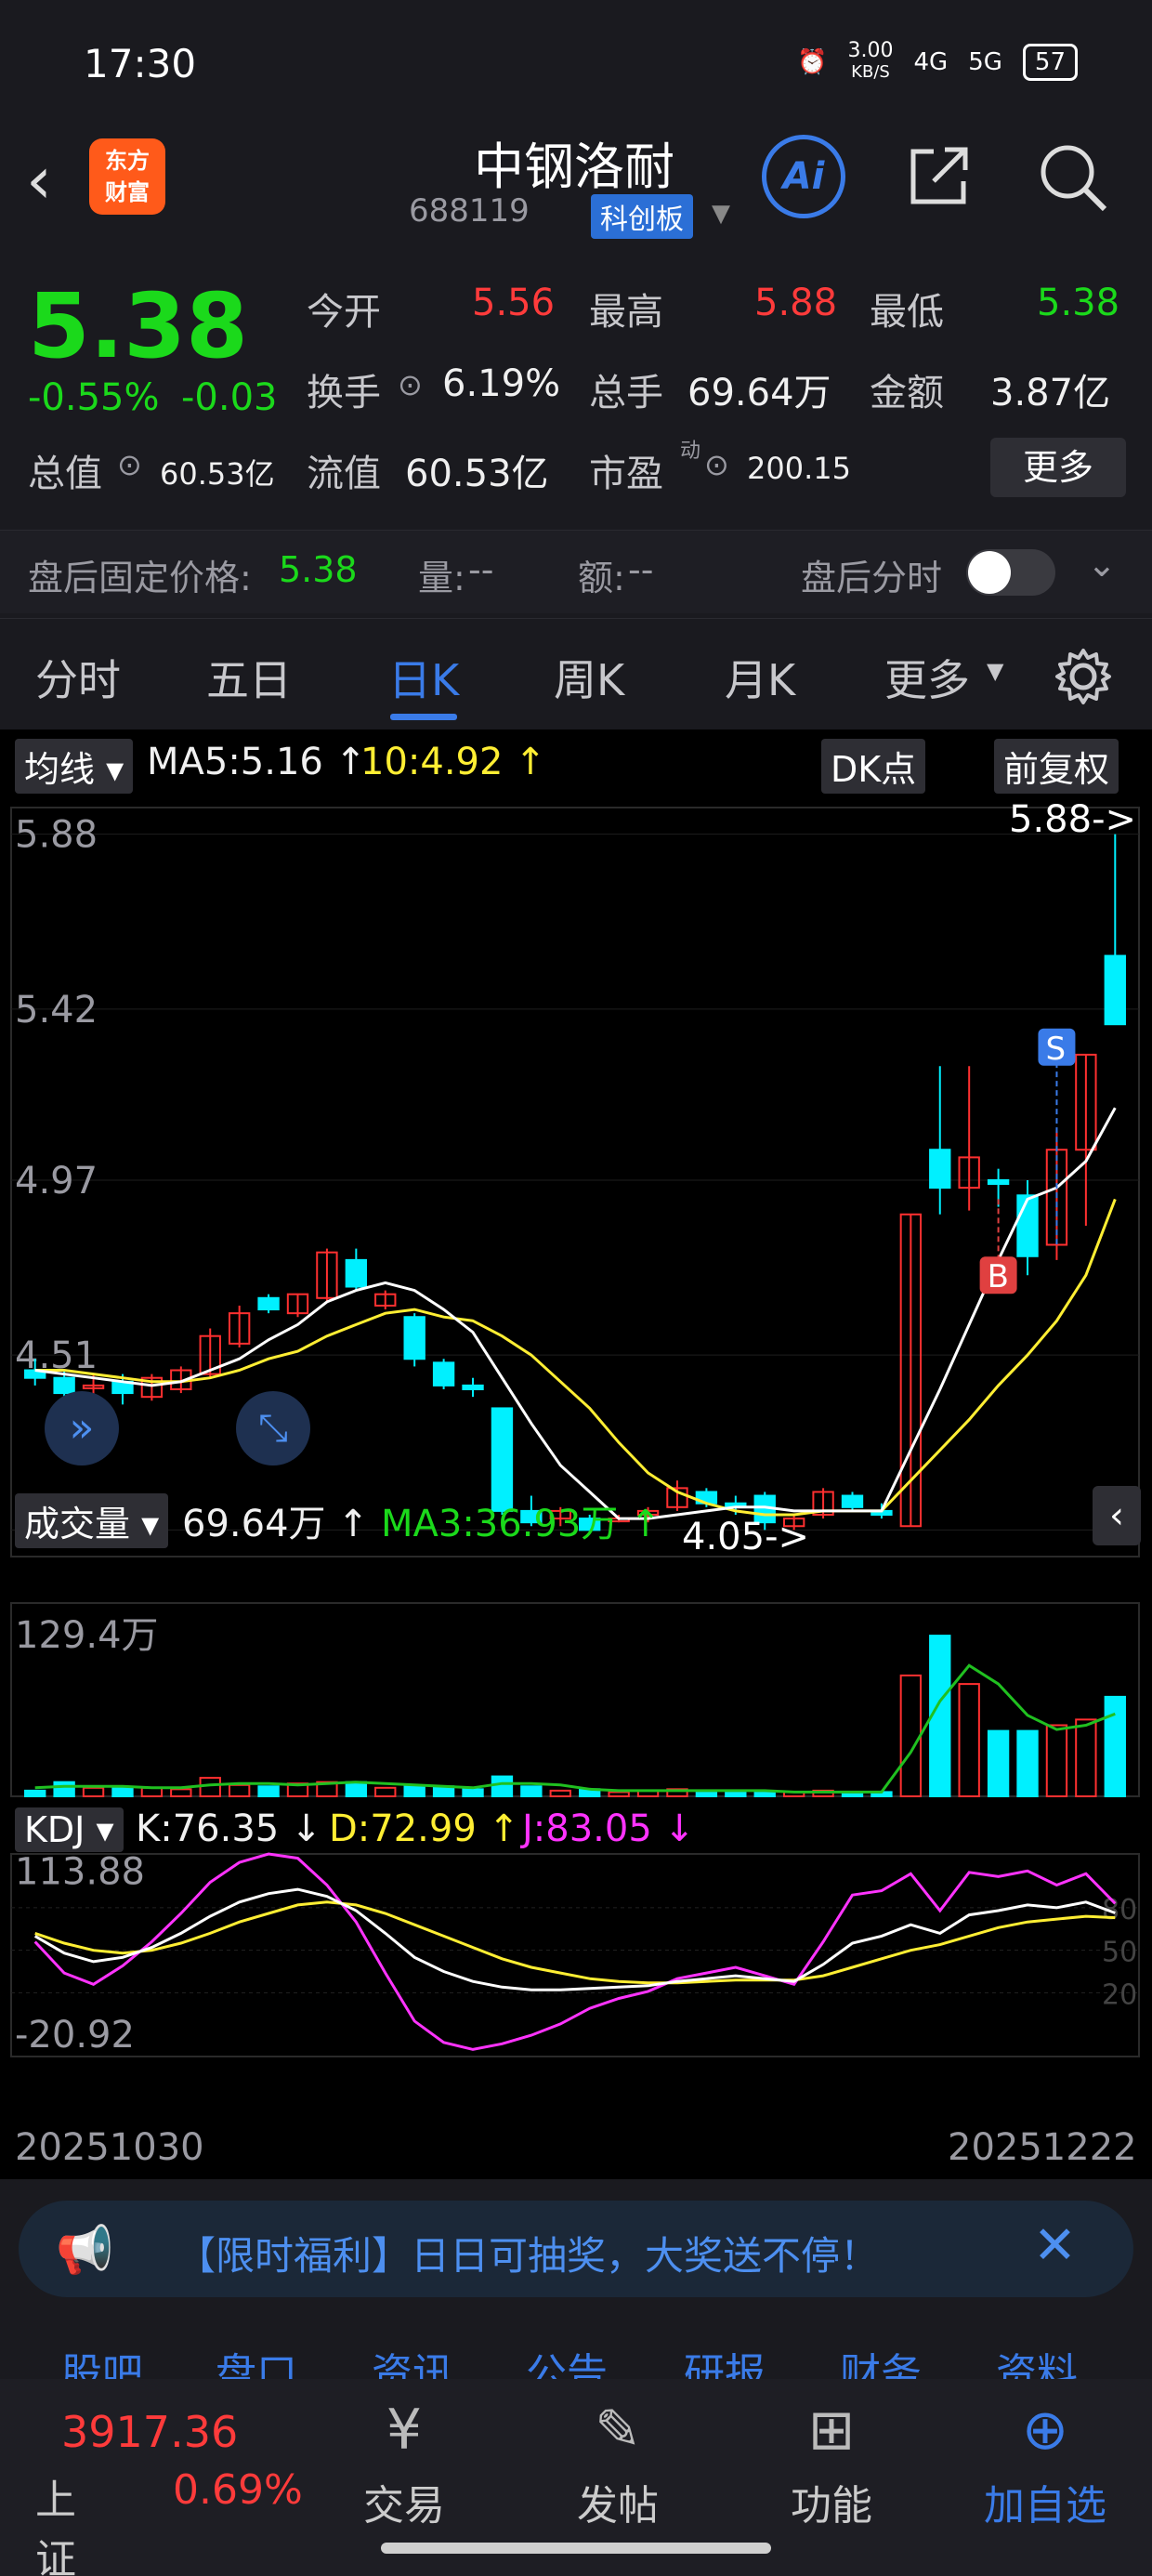  Describe the element at coordinates (127, 161) in the screenshot. I see `logo-line1: 东方` at that location.